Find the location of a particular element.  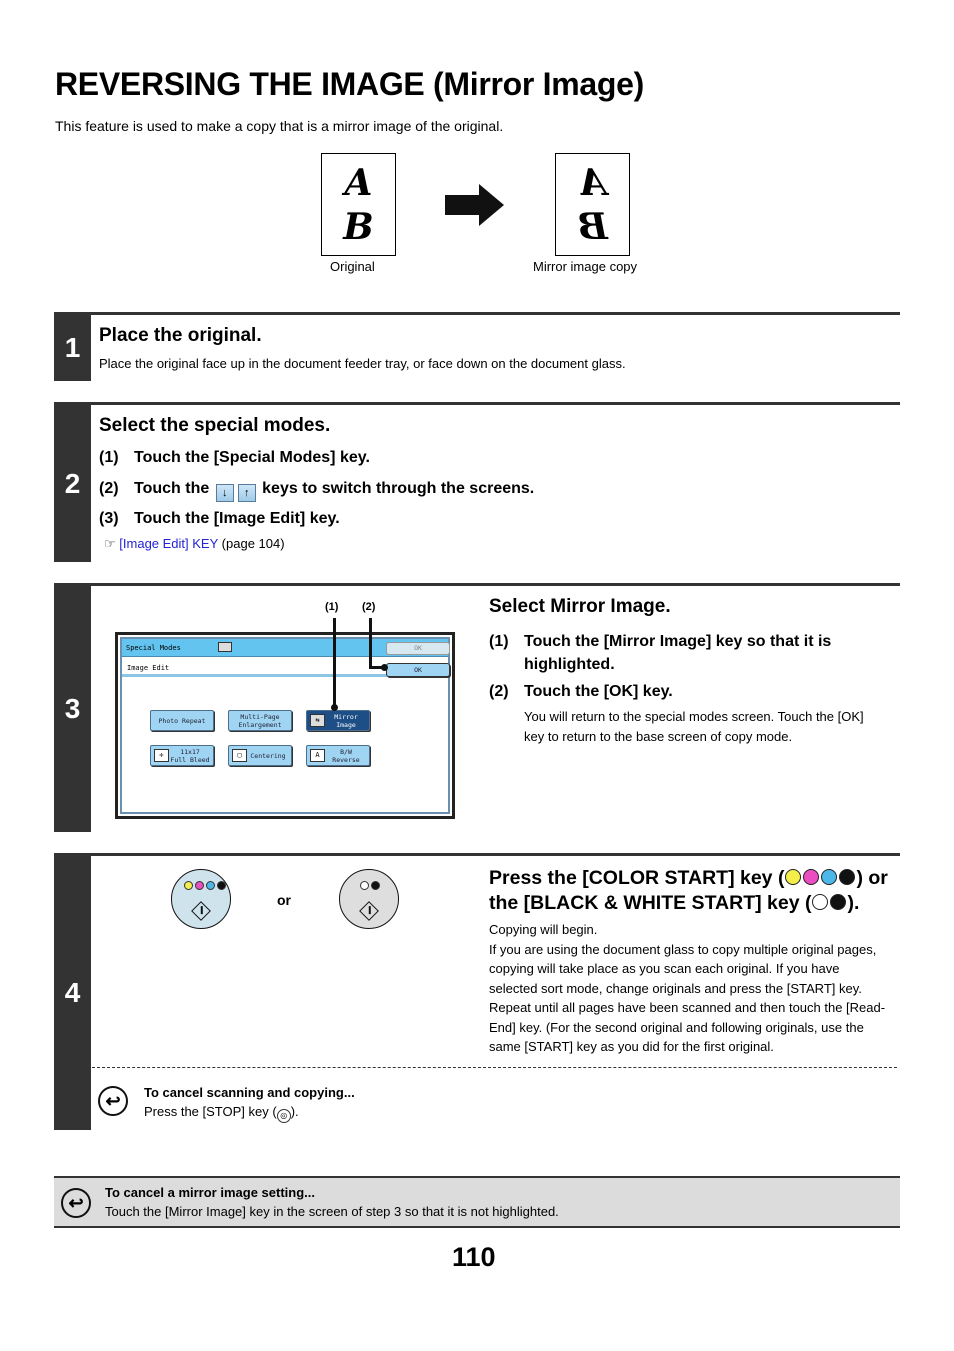

mirror-document: A B is located at coordinates (592, 204).